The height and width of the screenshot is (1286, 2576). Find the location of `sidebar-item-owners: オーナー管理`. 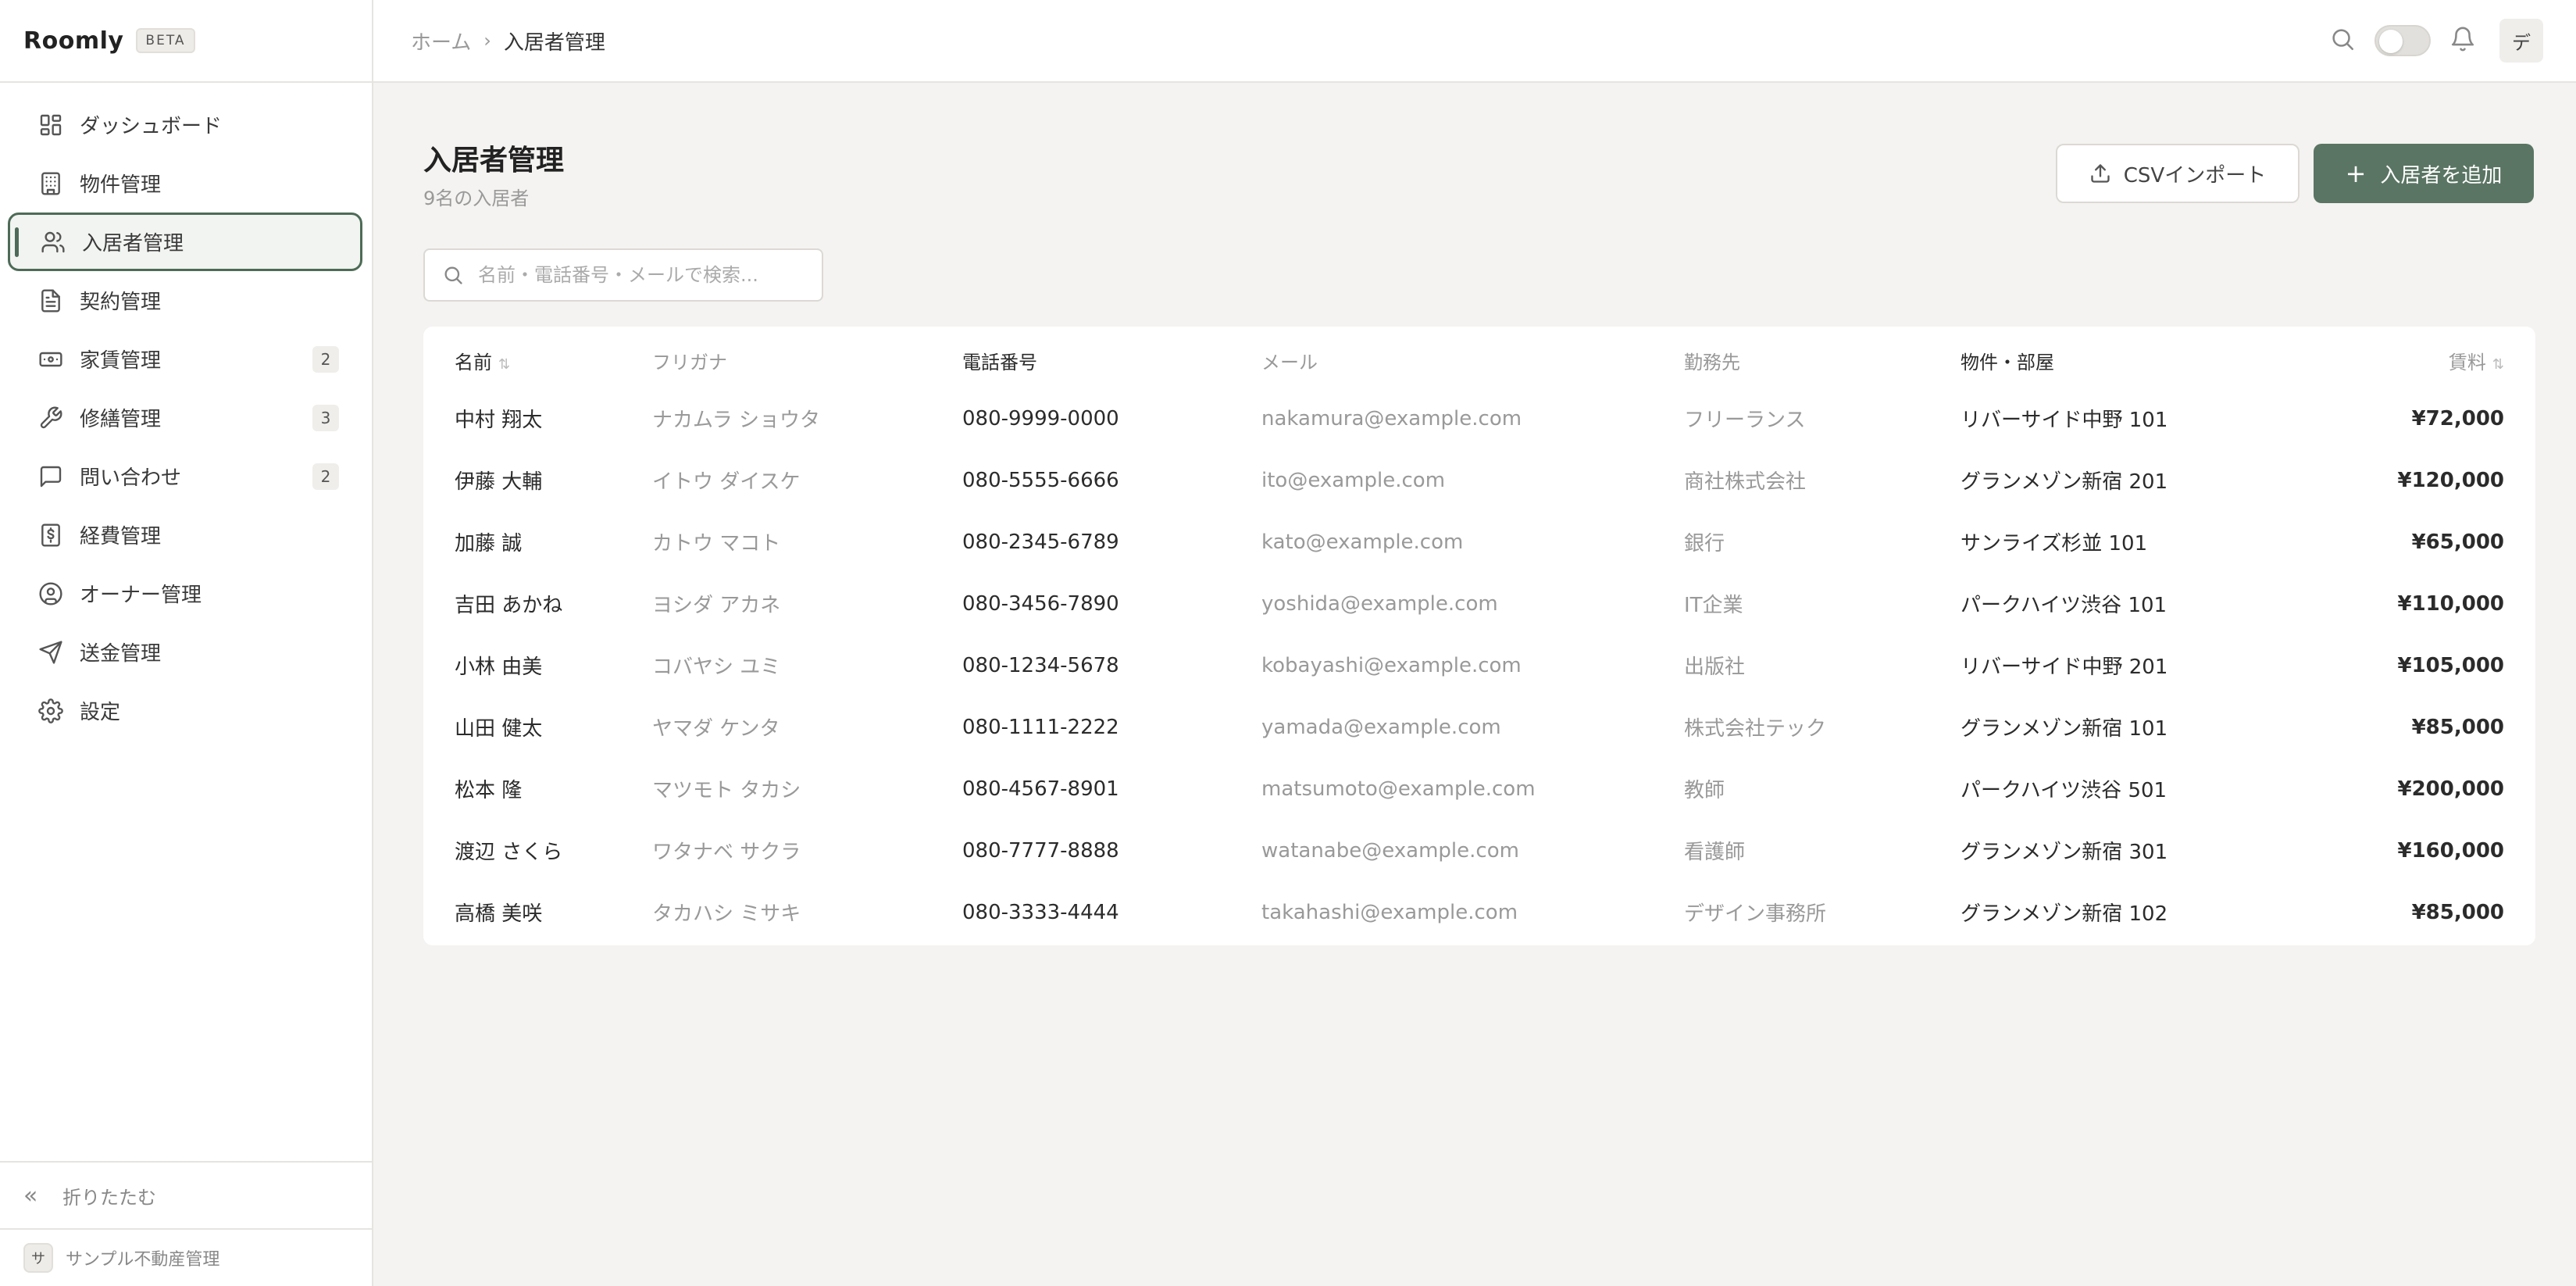

sidebar-item-owners: オーナー管理 is located at coordinates (185, 593).